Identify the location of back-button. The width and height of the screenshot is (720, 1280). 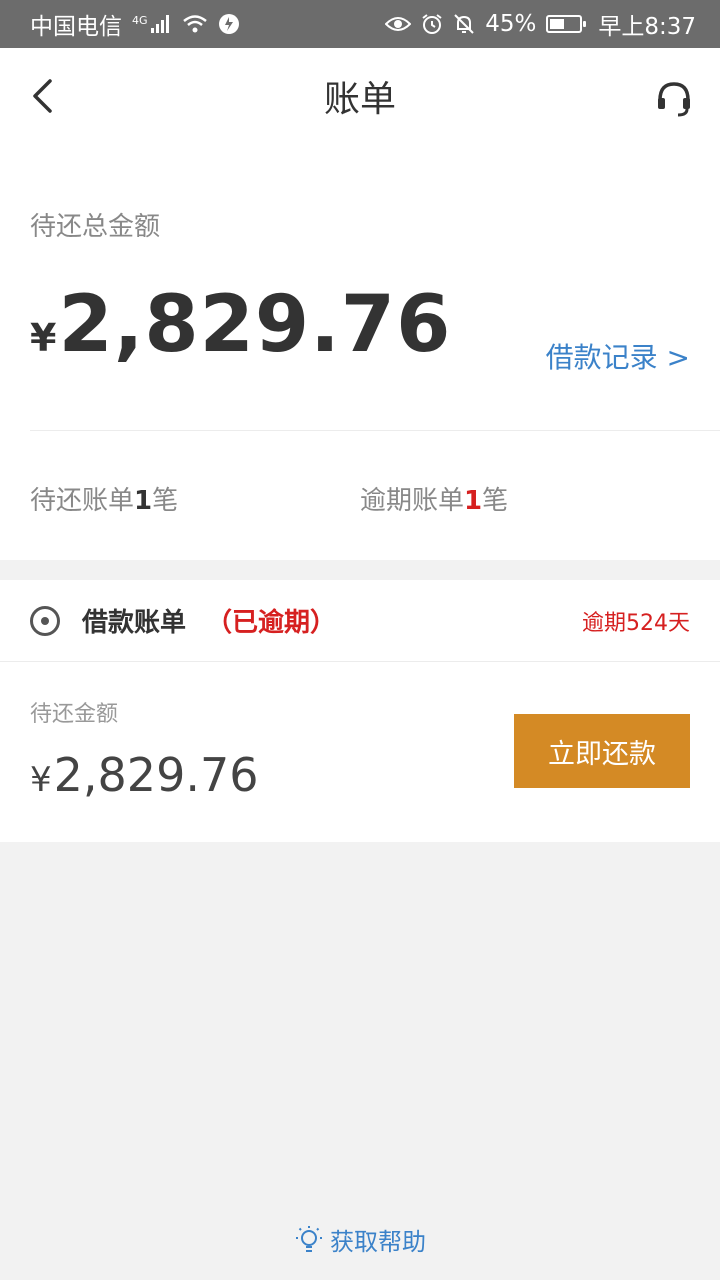
(42, 96).